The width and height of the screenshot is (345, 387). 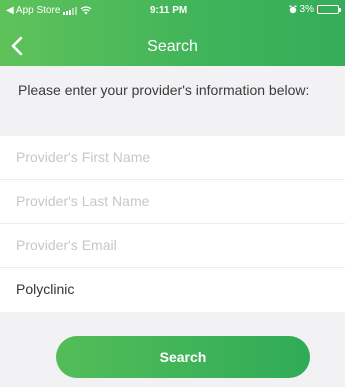 I want to click on status-left: ◀ App Store, so click(x=49, y=10).